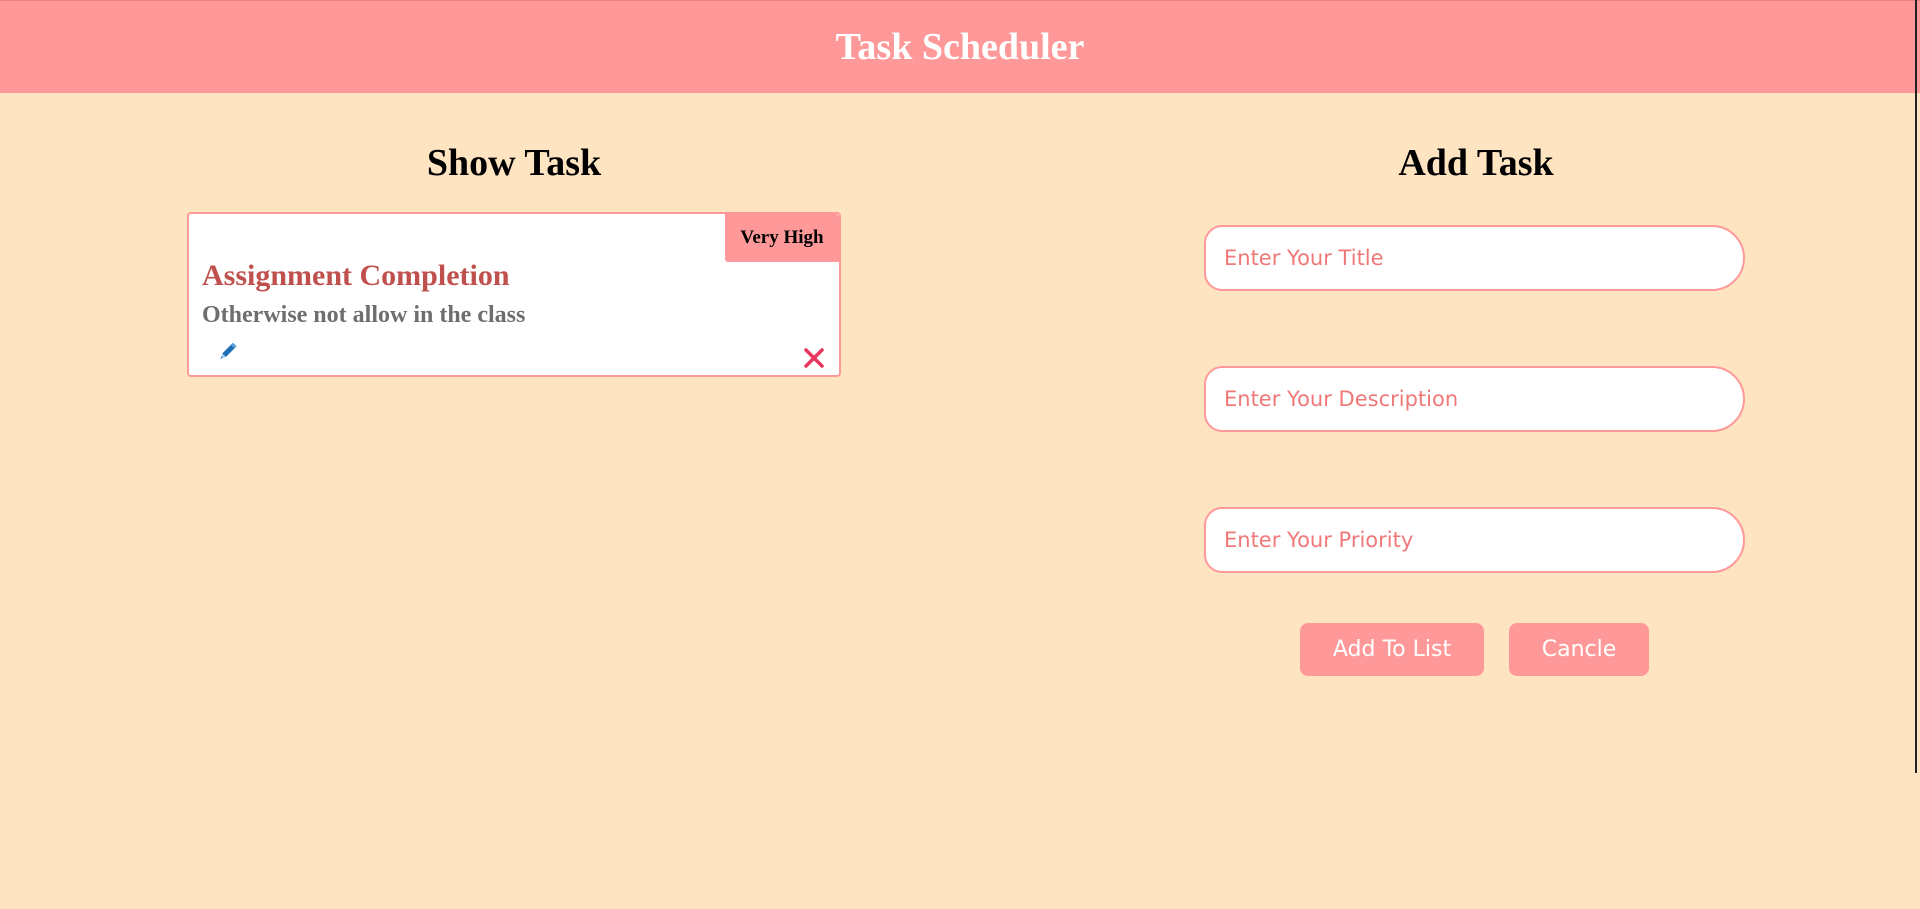 The height and width of the screenshot is (909, 1920). I want to click on cancel-button: Cancle, so click(1579, 649).